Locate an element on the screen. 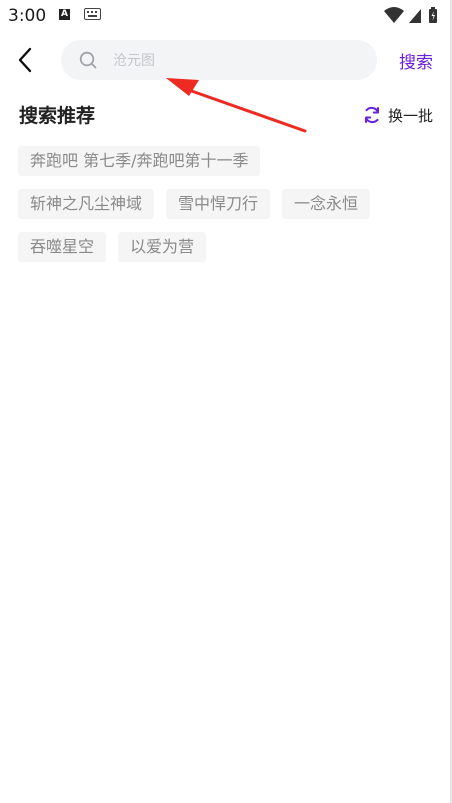 Image resolution: width=452 pixels, height=803 pixels. status-bar: 3:00 A is located at coordinates (226, 15).